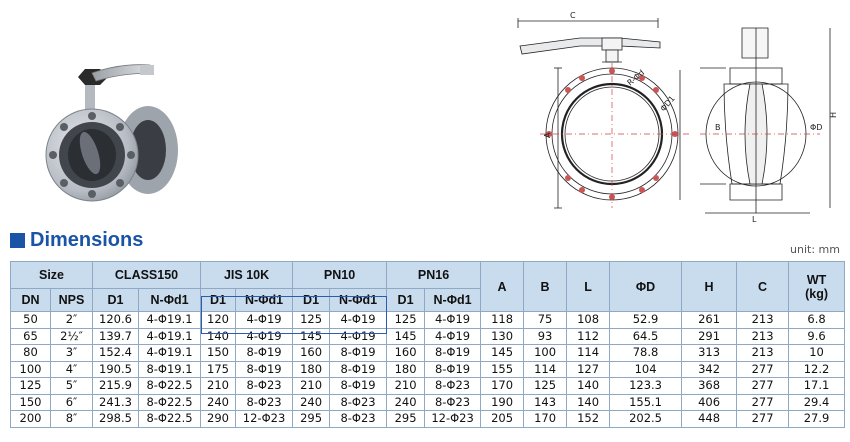 This screenshot has width=850, height=442. What do you see at coordinates (170, 300) in the screenshot?
I see `subheader-class150-nd1: N-Φd1` at bounding box center [170, 300].